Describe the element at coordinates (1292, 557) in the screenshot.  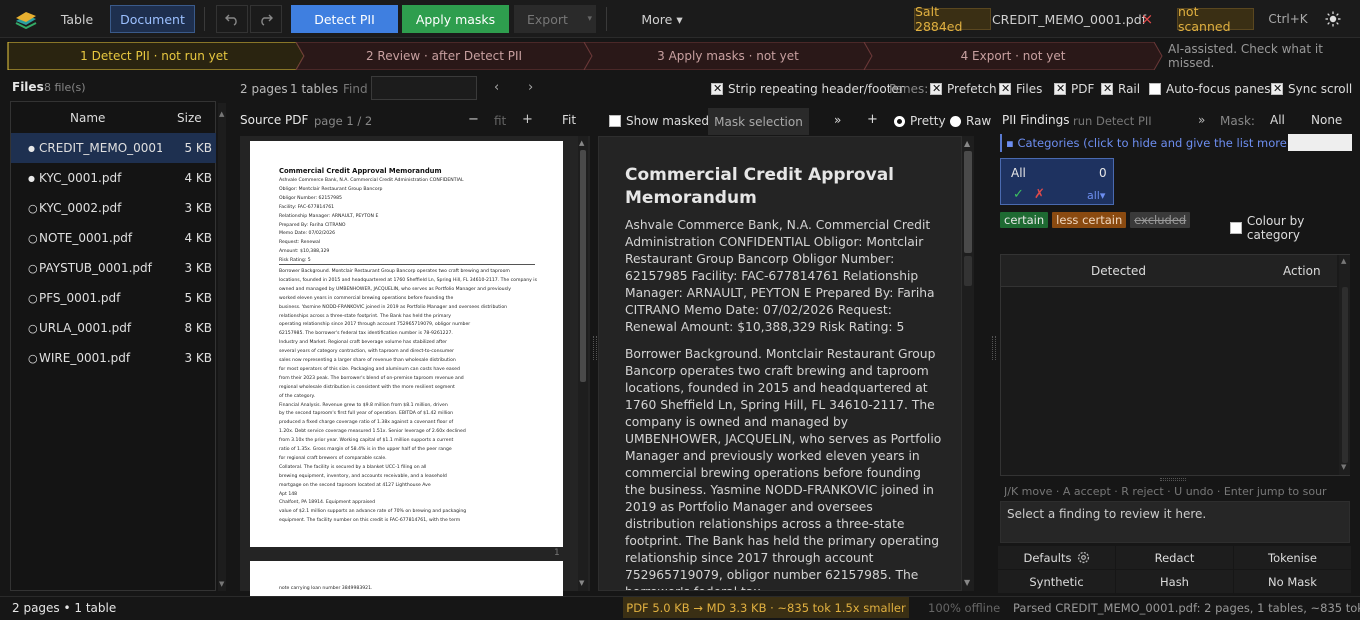
I see `tokenise-button: Tokenise` at that location.